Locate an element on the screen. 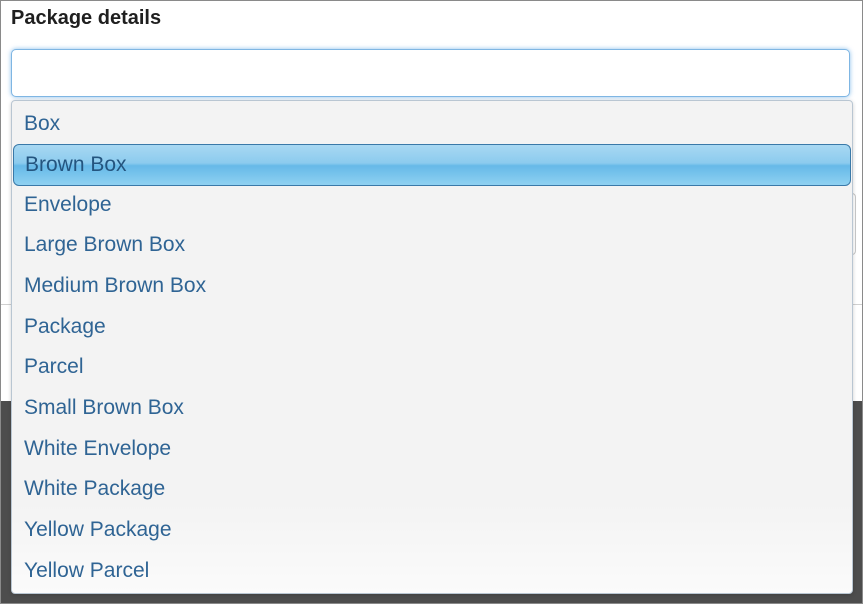  dropdown-option: White Envelope is located at coordinates (432, 449).